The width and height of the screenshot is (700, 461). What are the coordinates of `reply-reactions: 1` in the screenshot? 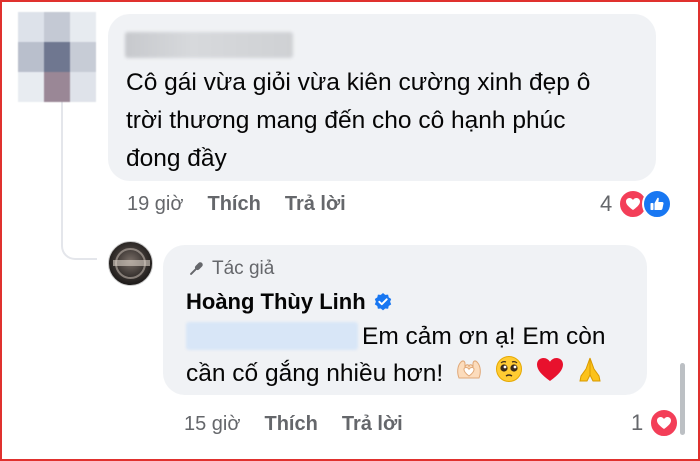 It's located at (655, 423).